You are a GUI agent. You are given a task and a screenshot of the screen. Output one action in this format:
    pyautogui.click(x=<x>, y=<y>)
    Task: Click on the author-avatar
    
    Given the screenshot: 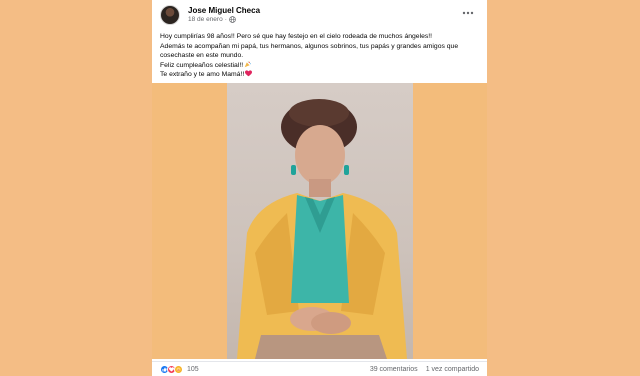 What is the action you would take?
    pyautogui.click(x=170, y=15)
    